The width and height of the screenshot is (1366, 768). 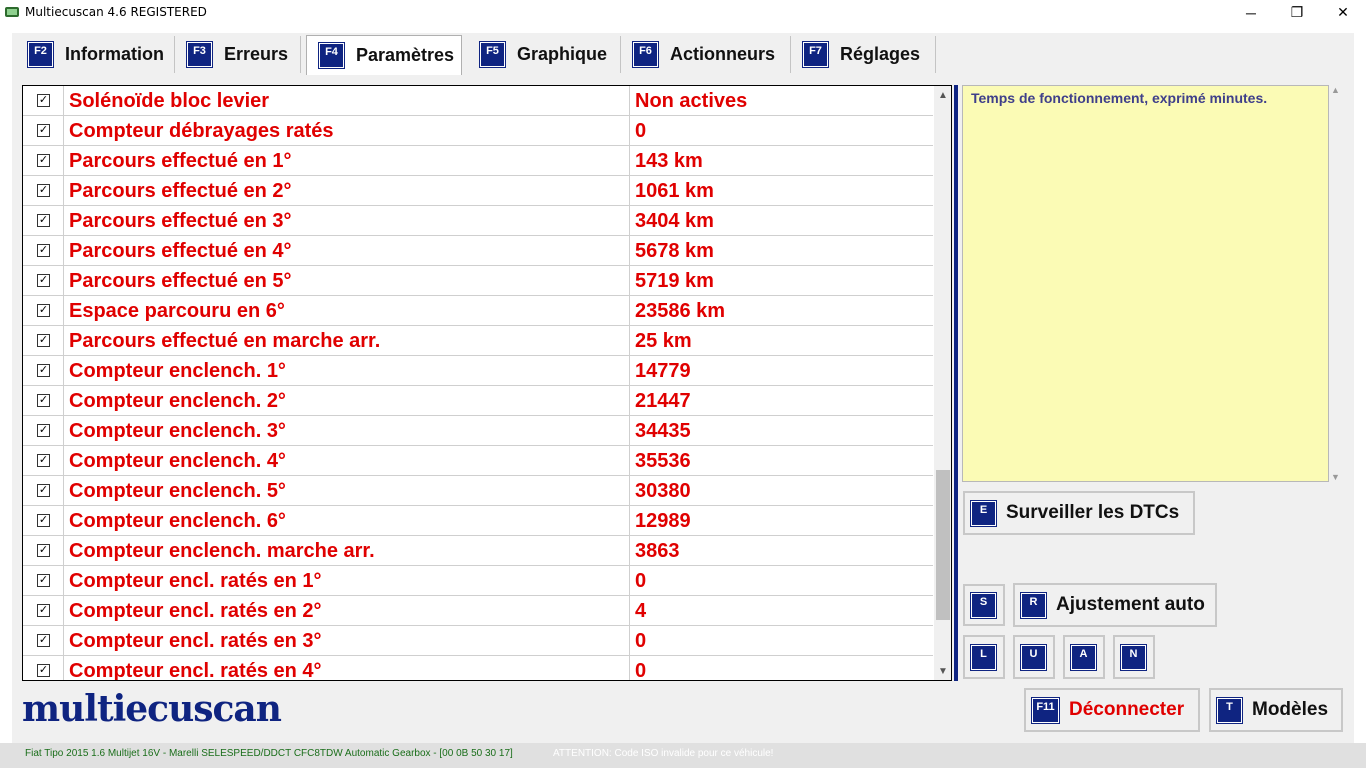 I want to click on parameter-name: Compteur encl. ratés en 4°, so click(x=195, y=670).